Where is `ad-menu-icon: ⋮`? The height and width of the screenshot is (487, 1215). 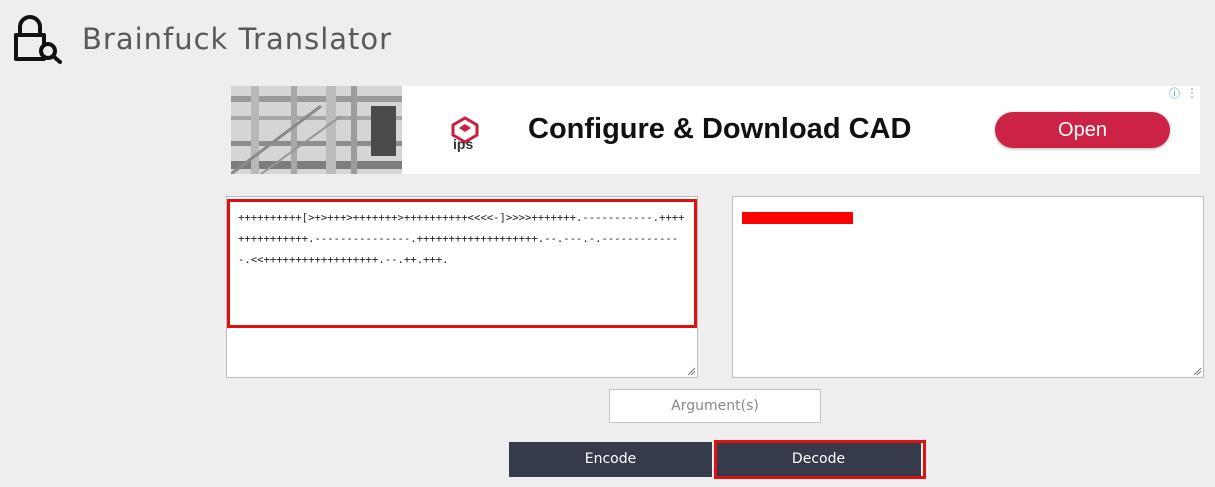
ad-menu-icon: ⋮ is located at coordinates (1192, 93).